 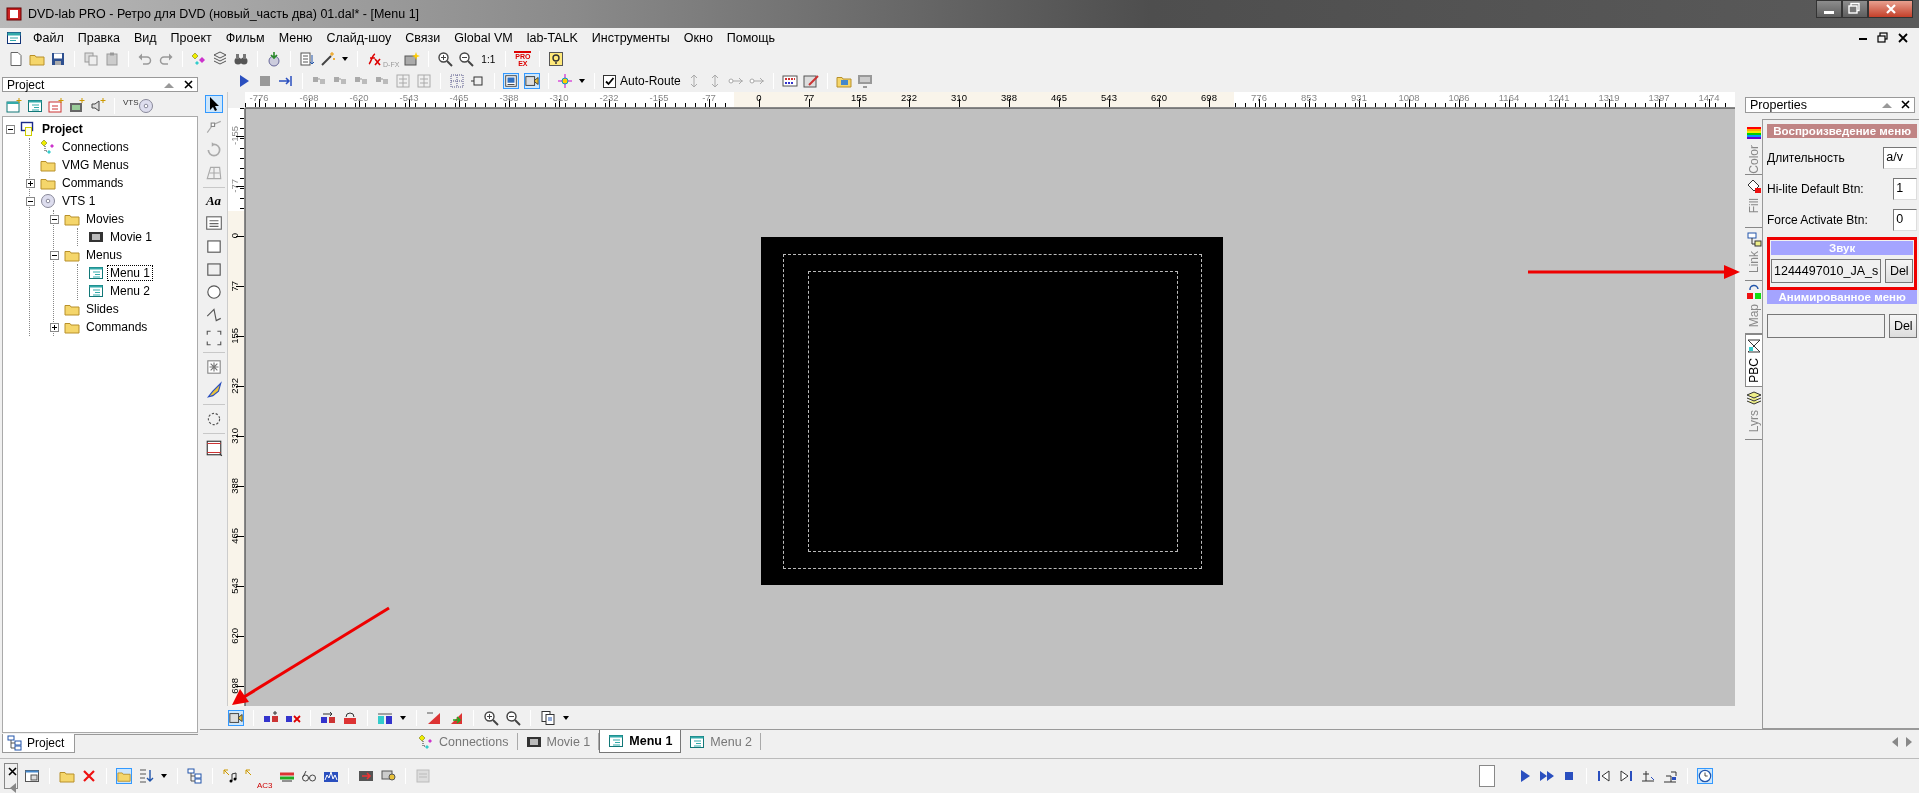 I want to click on help-icon, so click(x=556, y=59).